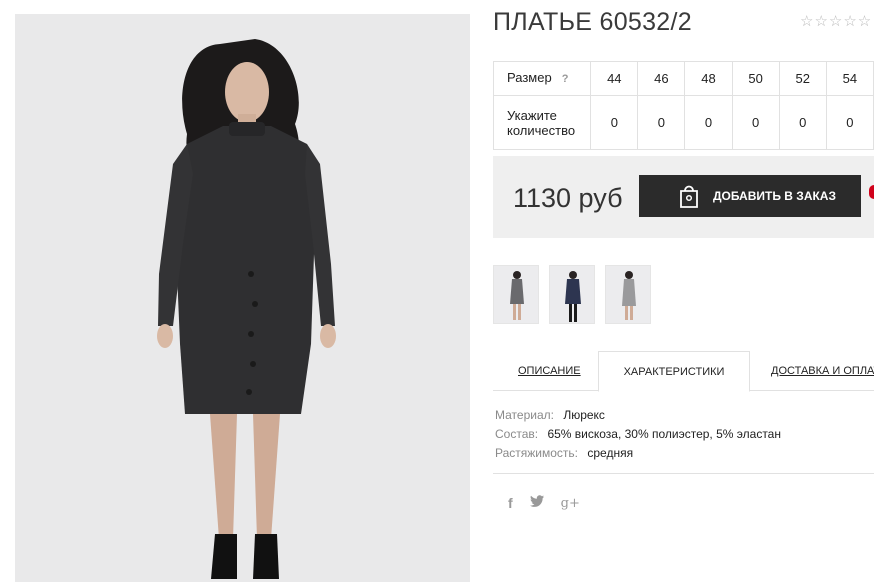 The image size is (874, 582). I want to click on divider, so click(683, 473).